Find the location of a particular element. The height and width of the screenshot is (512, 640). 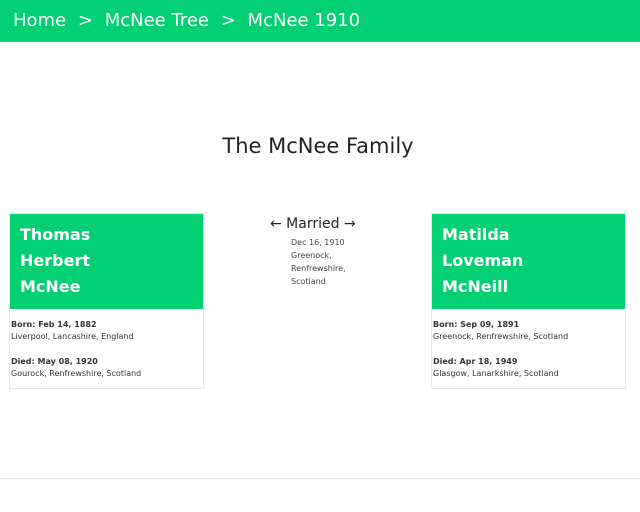

wife-name-header: Matilda Loveman McNeill is located at coordinates (528, 261).